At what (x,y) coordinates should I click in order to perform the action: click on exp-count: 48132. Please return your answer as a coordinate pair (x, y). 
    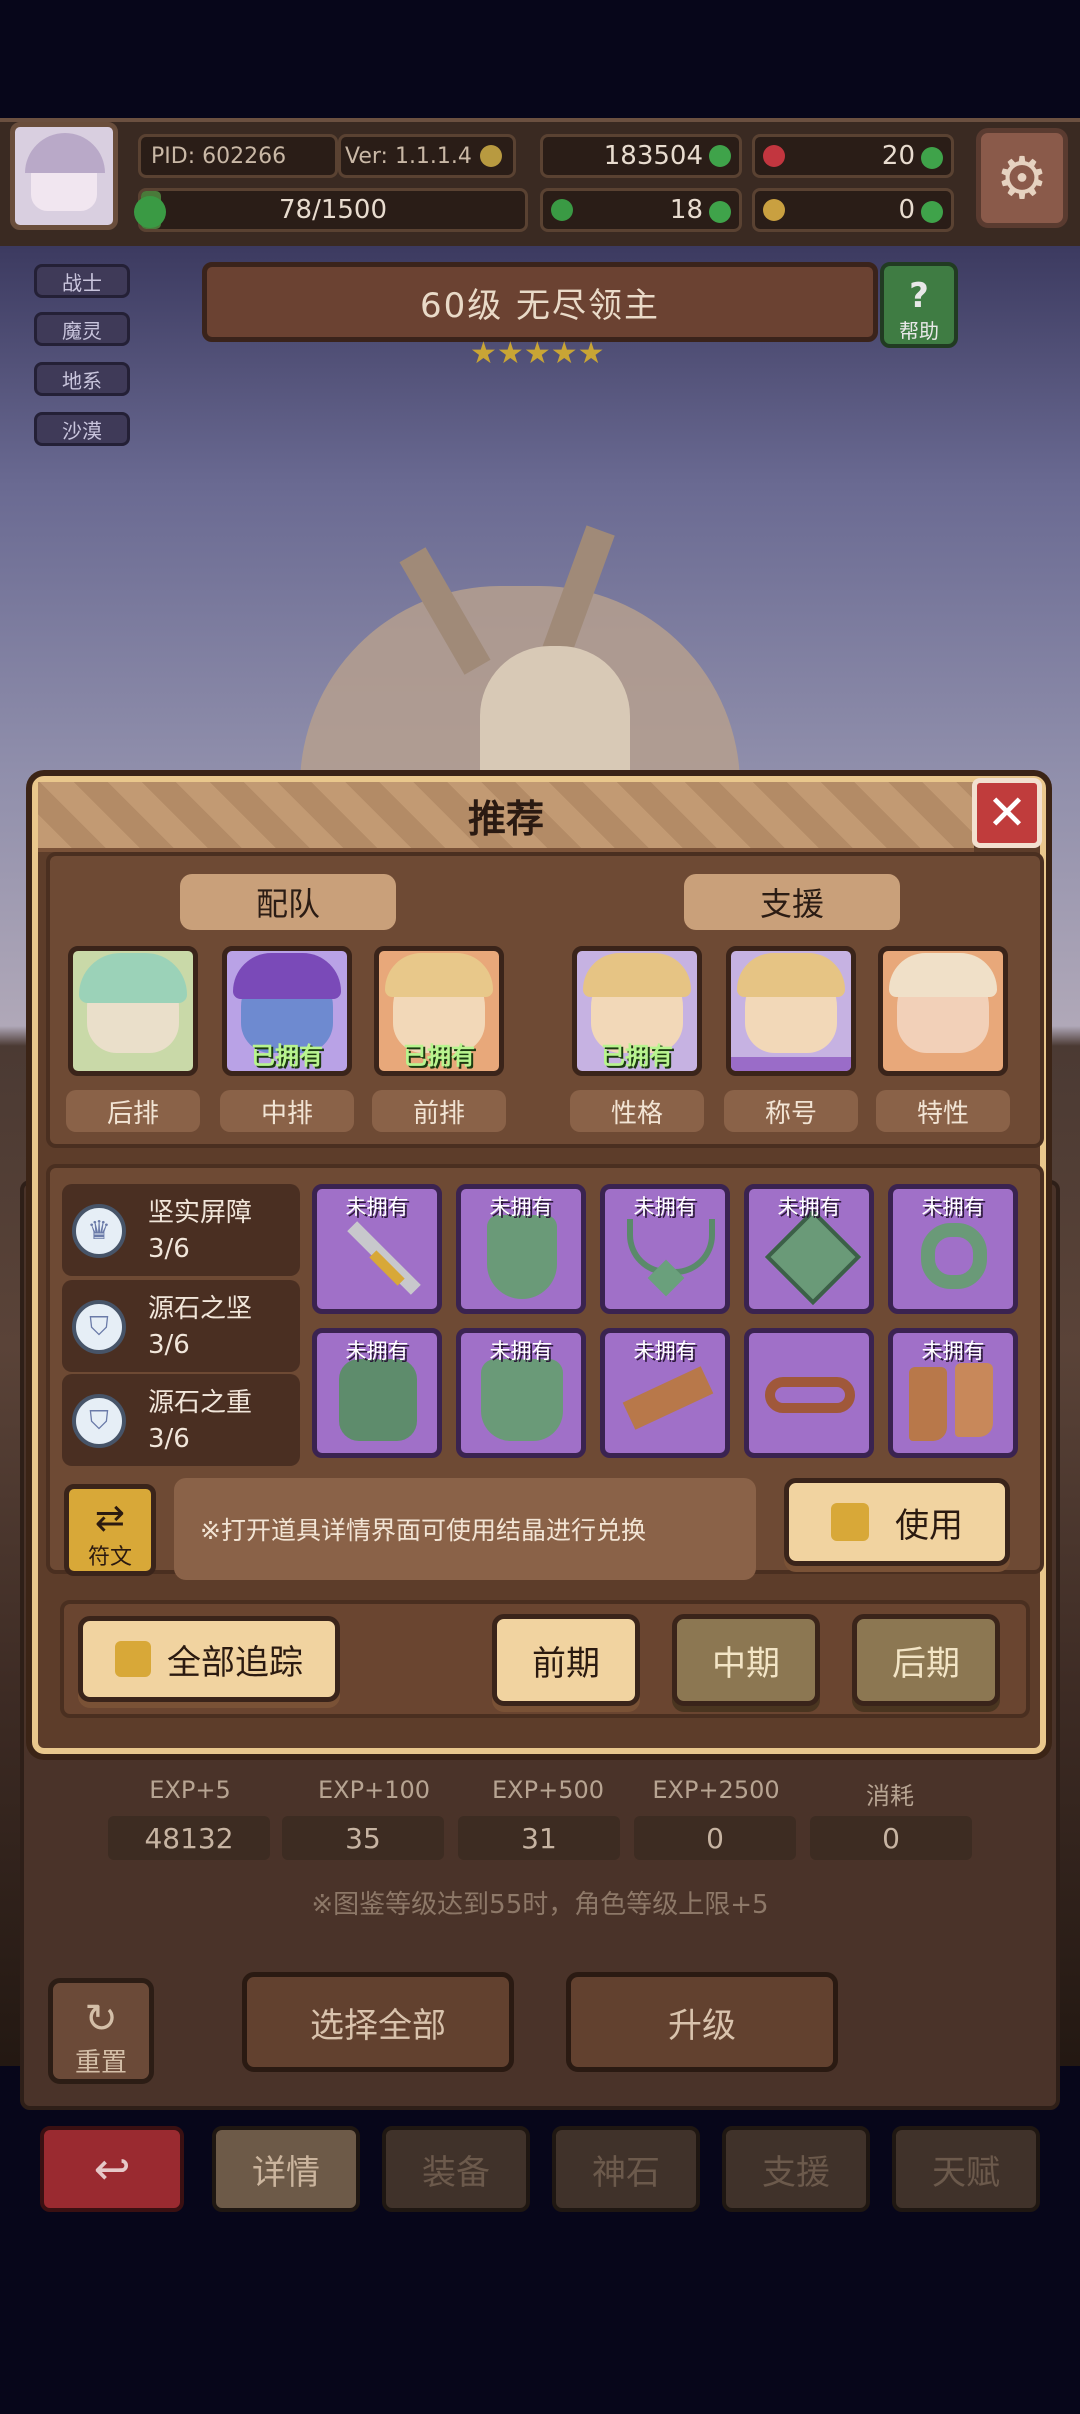
    Looking at the image, I should click on (189, 1838).